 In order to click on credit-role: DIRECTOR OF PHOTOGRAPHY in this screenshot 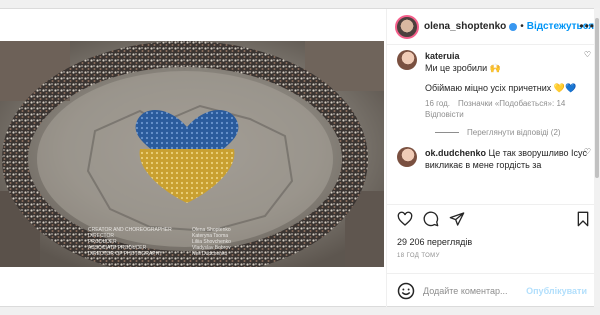, I will do `click(125, 254)`.